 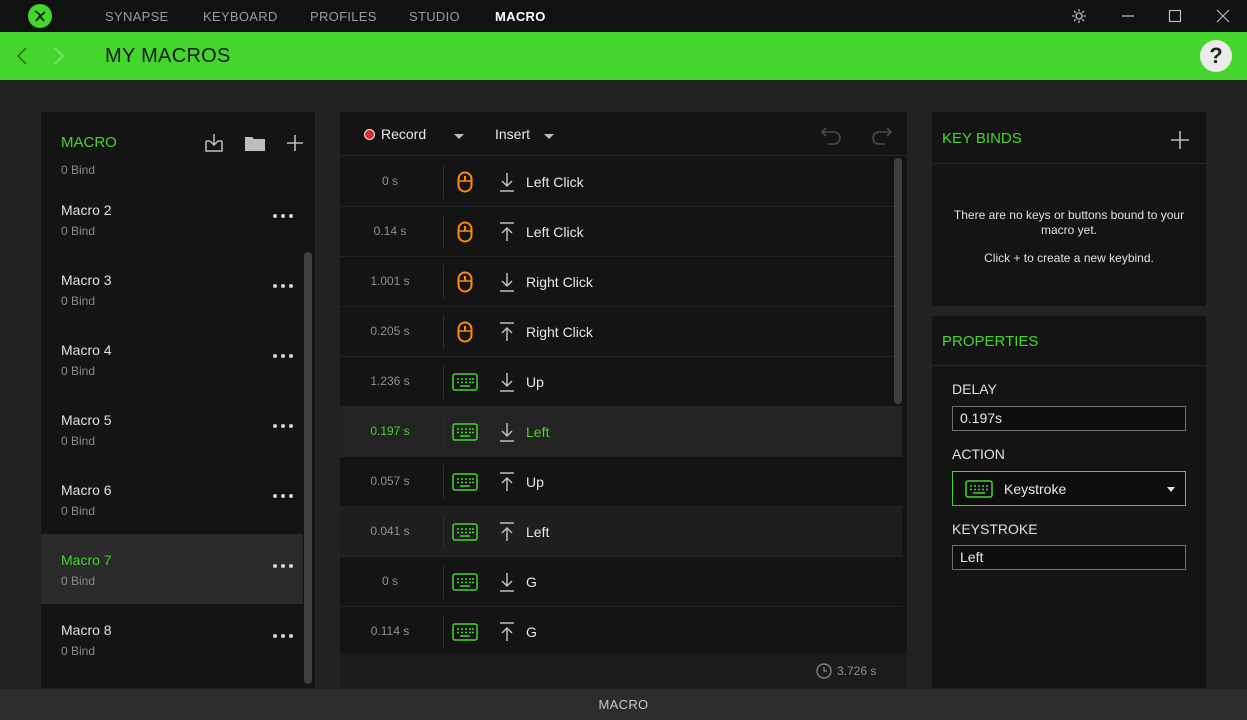 What do you see at coordinates (295, 143) in the screenshot?
I see `add-macro-icon` at bounding box center [295, 143].